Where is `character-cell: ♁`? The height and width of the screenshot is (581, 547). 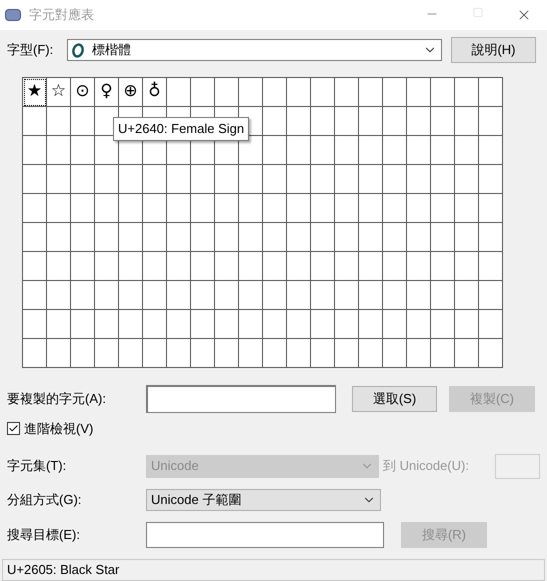
character-cell: ♁ is located at coordinates (155, 92).